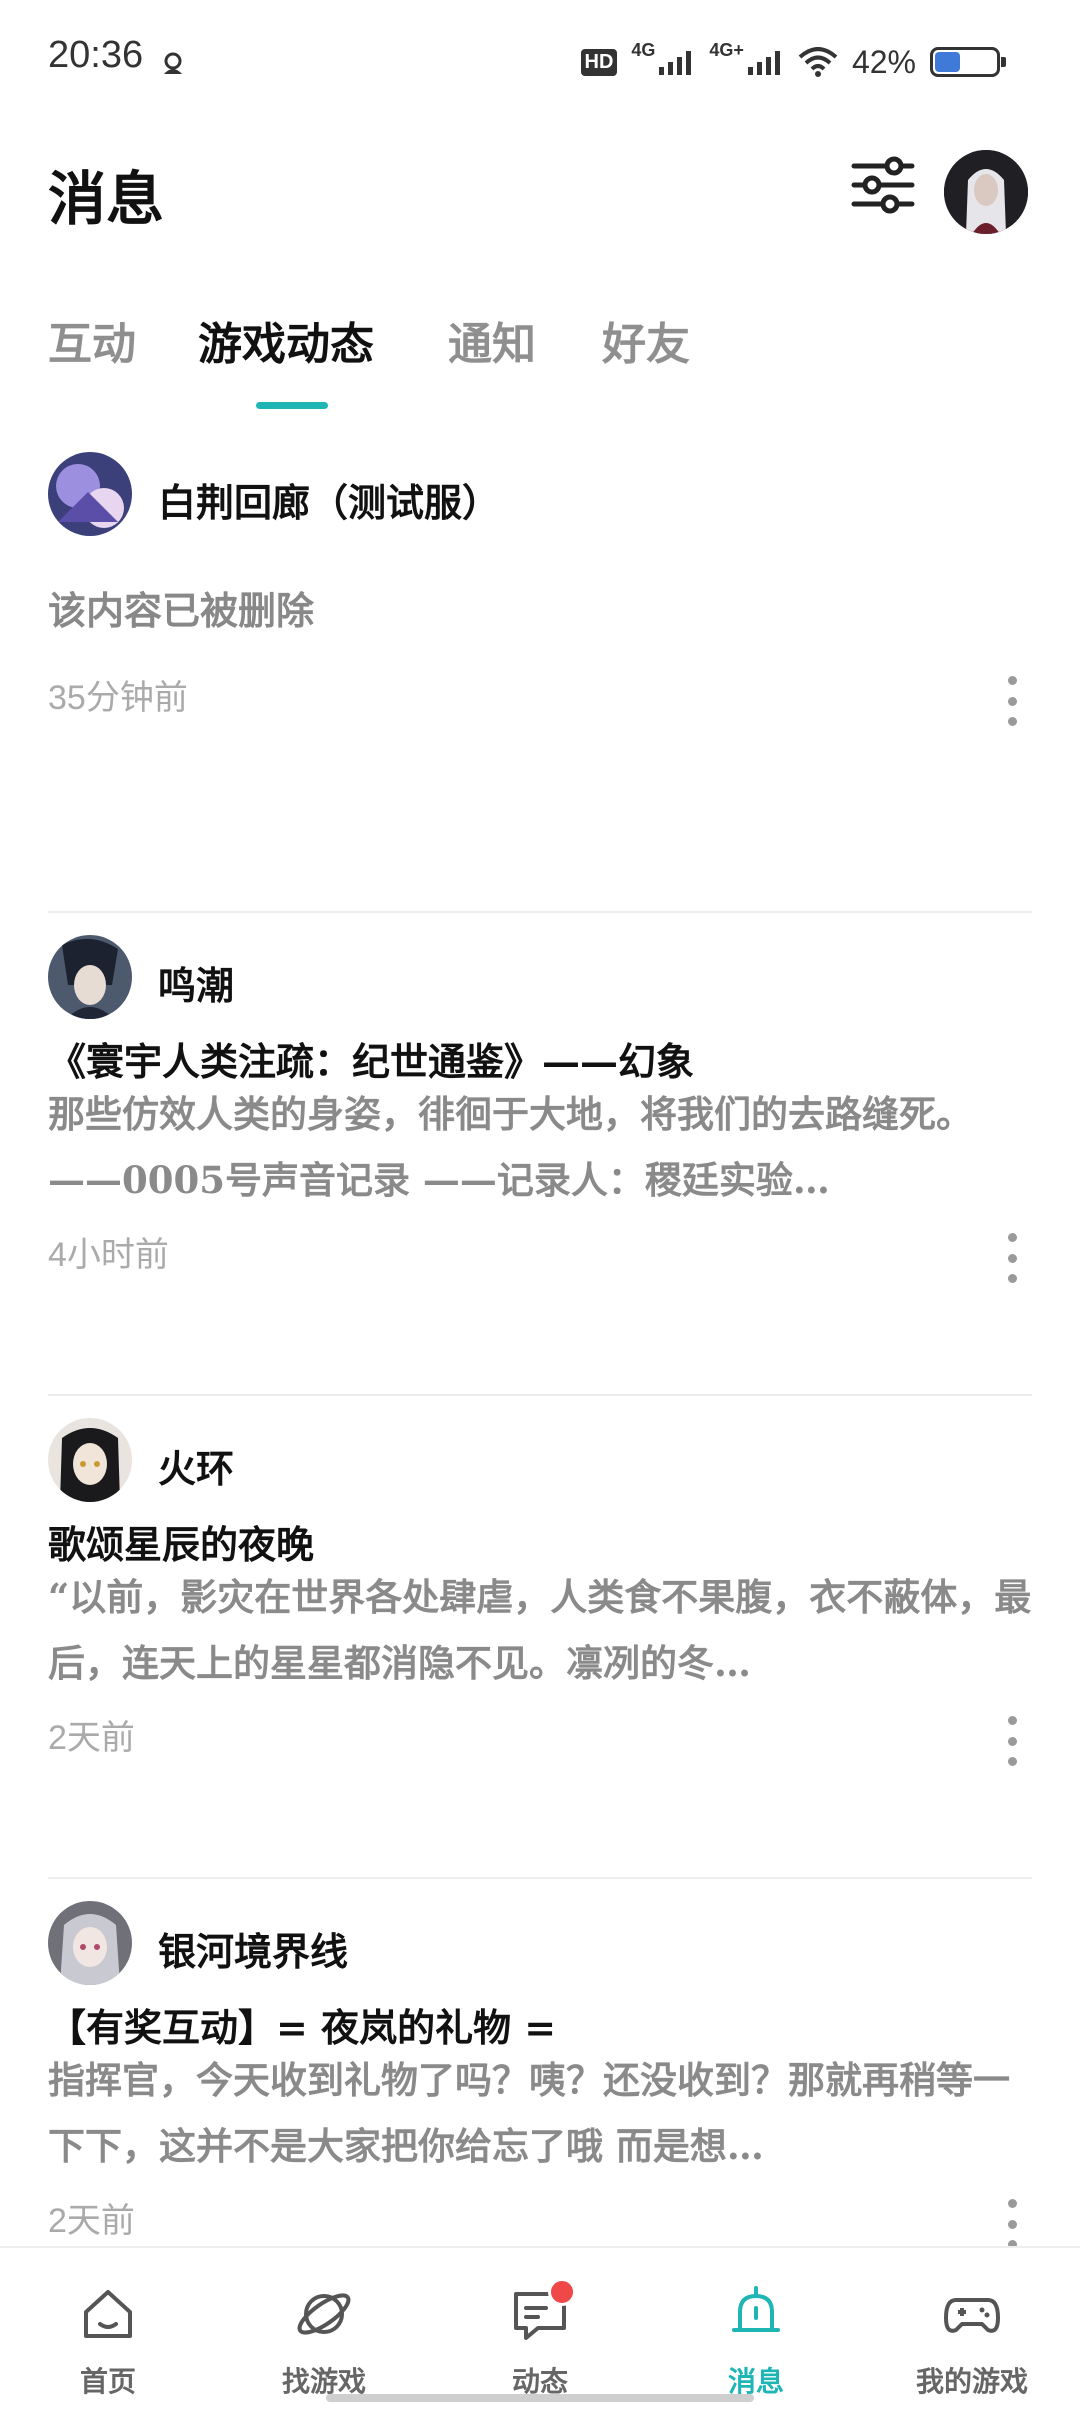 The height and width of the screenshot is (2410, 1080). I want to click on gamepad-icon, so click(972, 2315).